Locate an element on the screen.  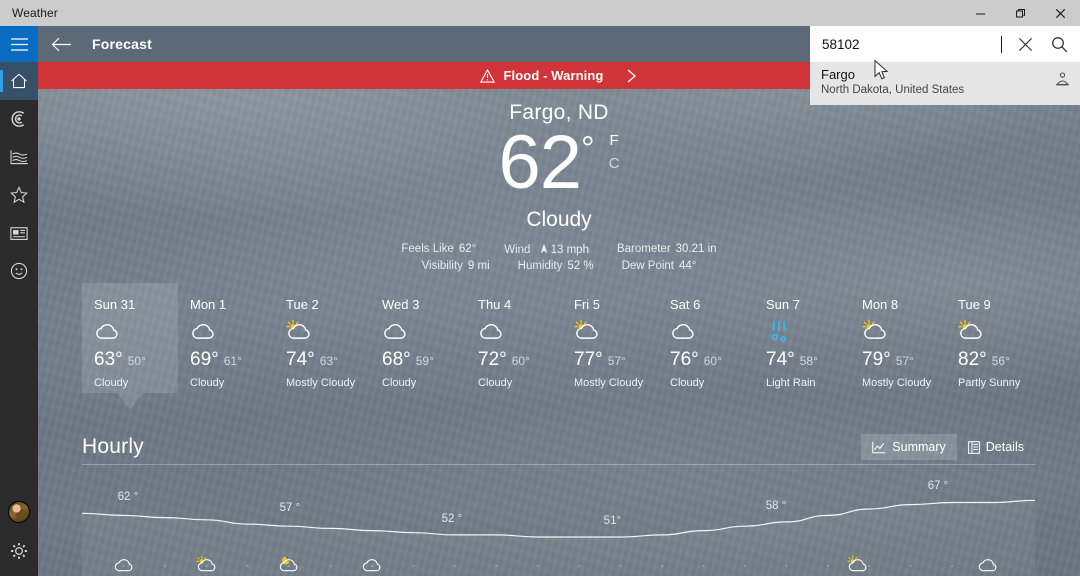
daily-forecast-card: Sun 7 74° 58° Light Rain is located at coordinates (802, 338).